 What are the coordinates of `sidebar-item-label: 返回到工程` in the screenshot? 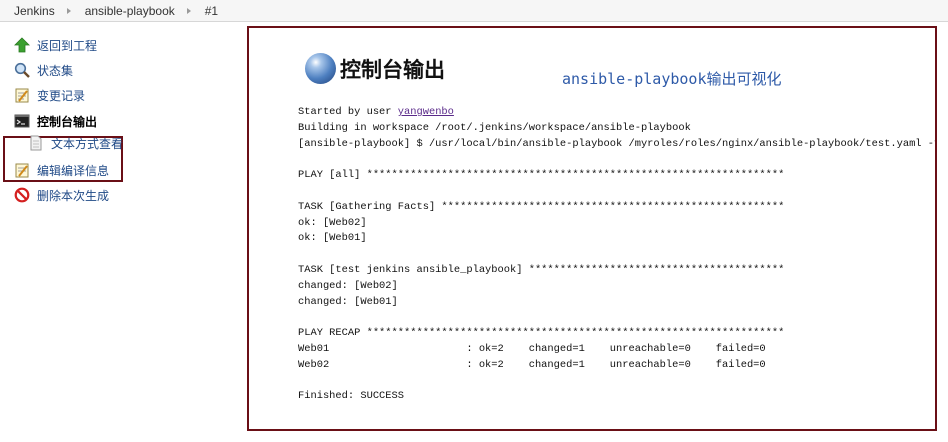 It's located at (67, 45).